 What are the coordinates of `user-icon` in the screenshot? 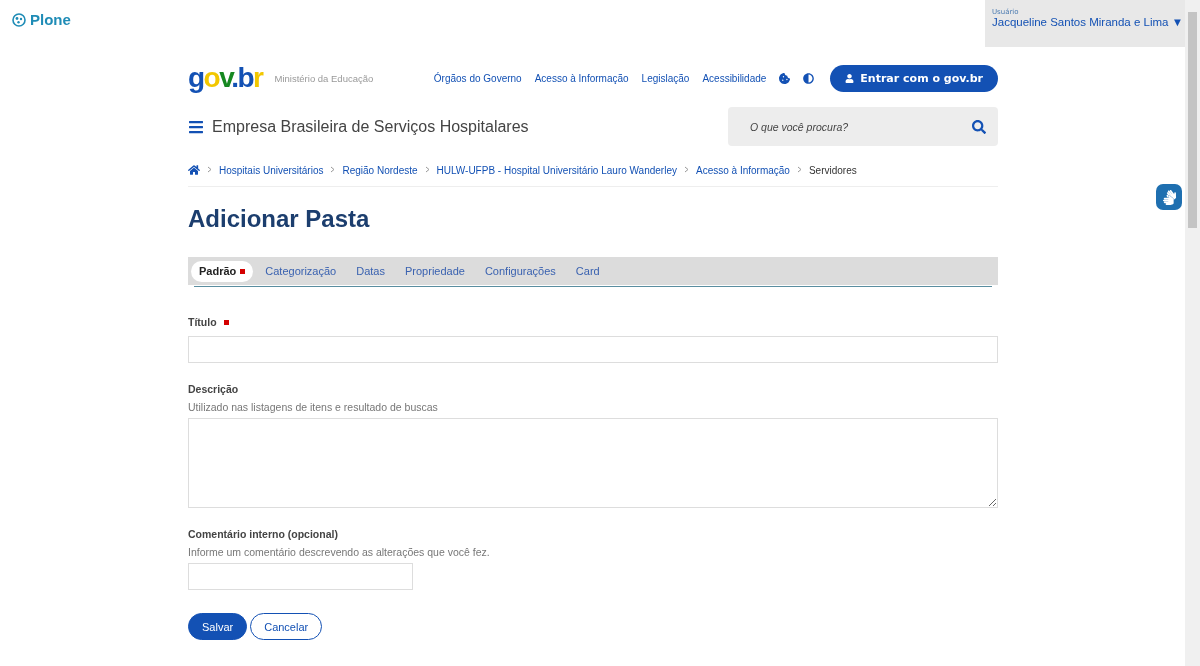 It's located at (850, 78).